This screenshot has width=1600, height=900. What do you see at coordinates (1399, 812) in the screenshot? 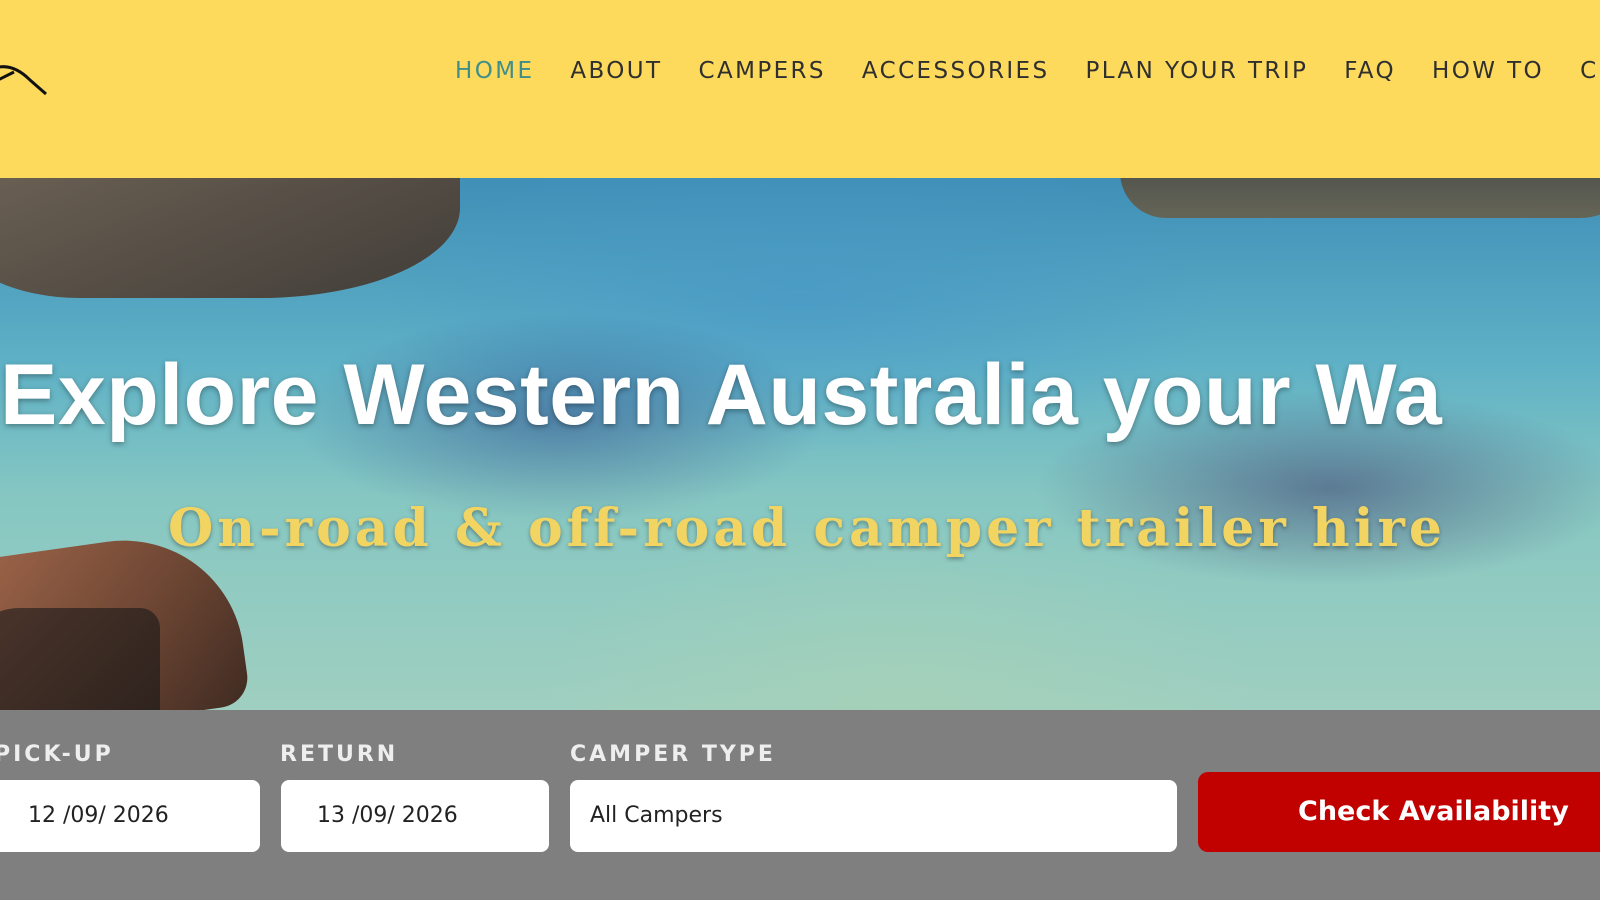
I see `check-availability-button: Check Availability` at bounding box center [1399, 812].